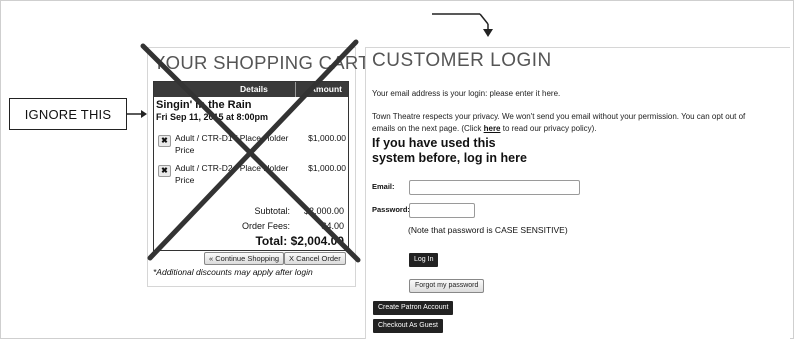 Image resolution: width=794 pixels, height=339 pixels. Describe the element at coordinates (212, 117) in the screenshot. I see `event-date: Fri Sep 11, 2015 at 8:00pm` at that location.